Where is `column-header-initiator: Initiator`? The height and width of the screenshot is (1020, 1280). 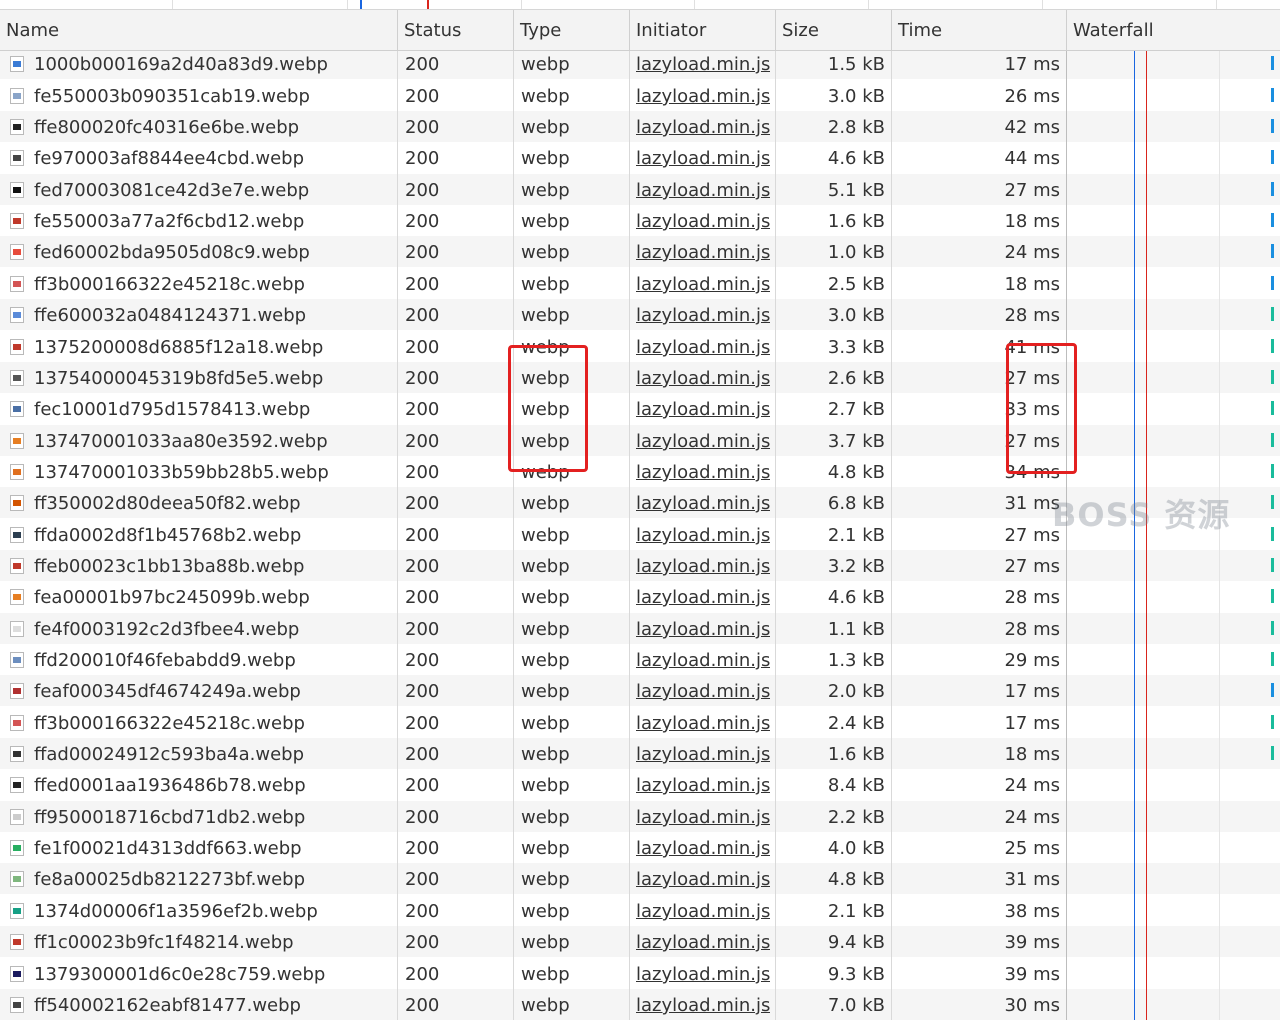
column-header-initiator: Initiator is located at coordinates (703, 30).